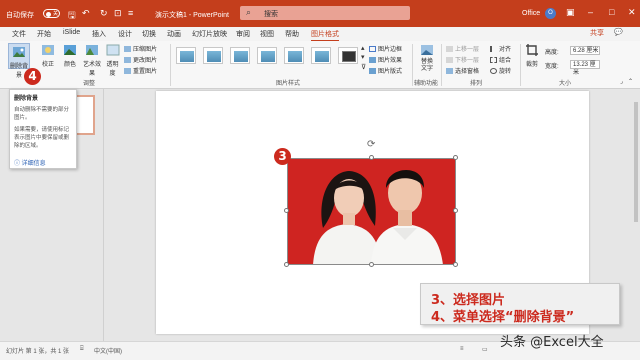 The height and width of the screenshot is (360, 640). I want to click on bring-forward-label: 上移一层, so click(467, 50).